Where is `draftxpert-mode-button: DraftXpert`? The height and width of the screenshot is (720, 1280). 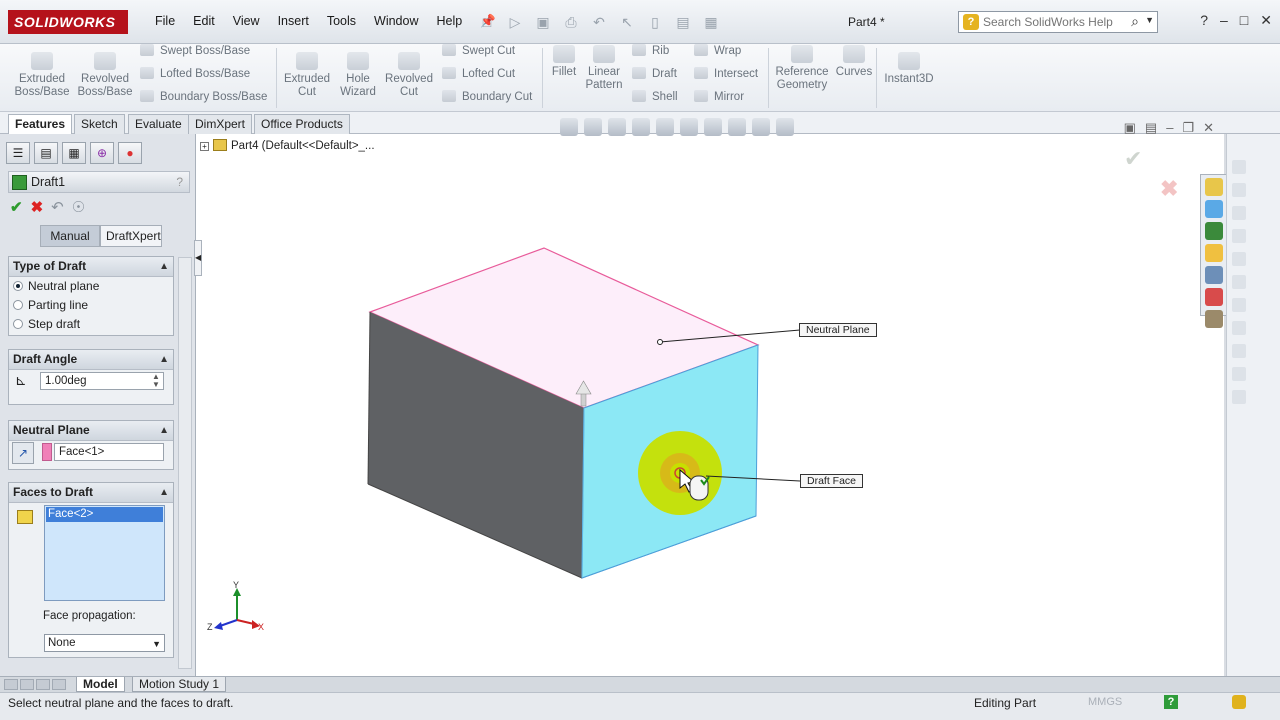
draftxpert-mode-button: DraftXpert is located at coordinates (131, 236).